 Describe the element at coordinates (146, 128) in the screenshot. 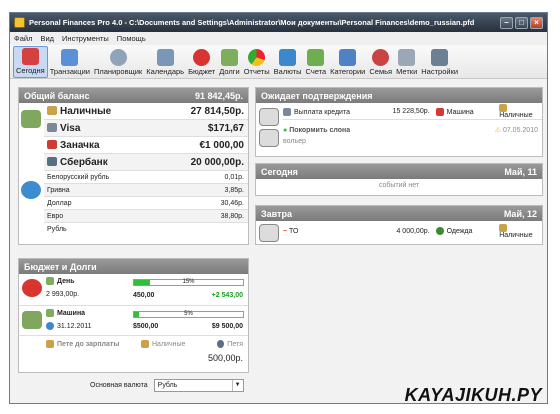

I see `account-row-visa: Visa $171,67` at that location.